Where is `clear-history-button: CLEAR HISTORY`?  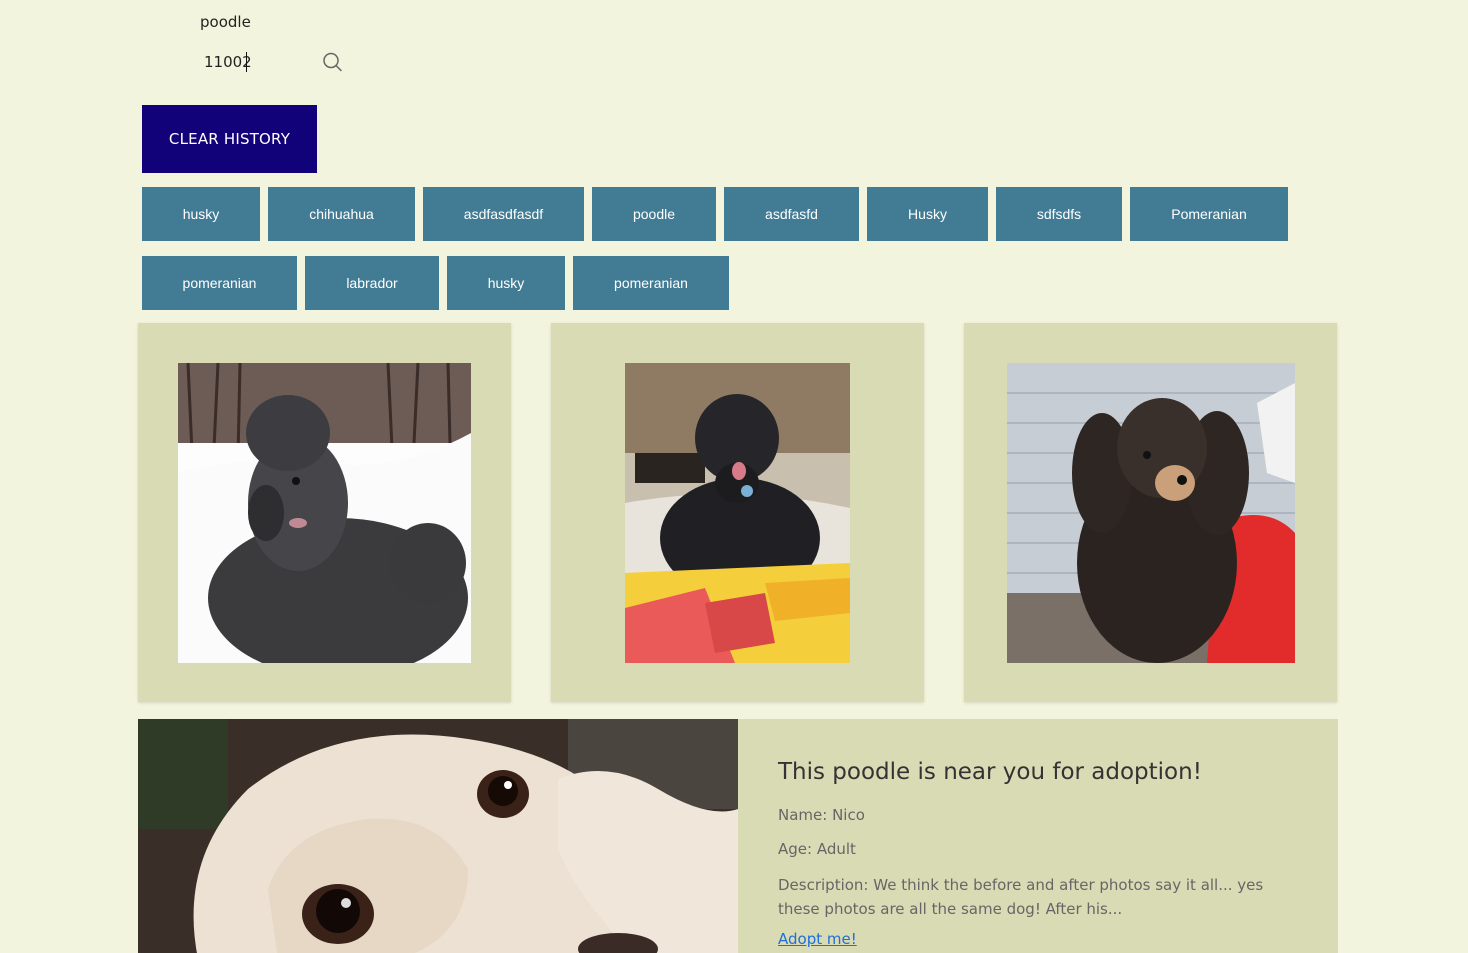 clear-history-button: CLEAR HISTORY is located at coordinates (229, 139).